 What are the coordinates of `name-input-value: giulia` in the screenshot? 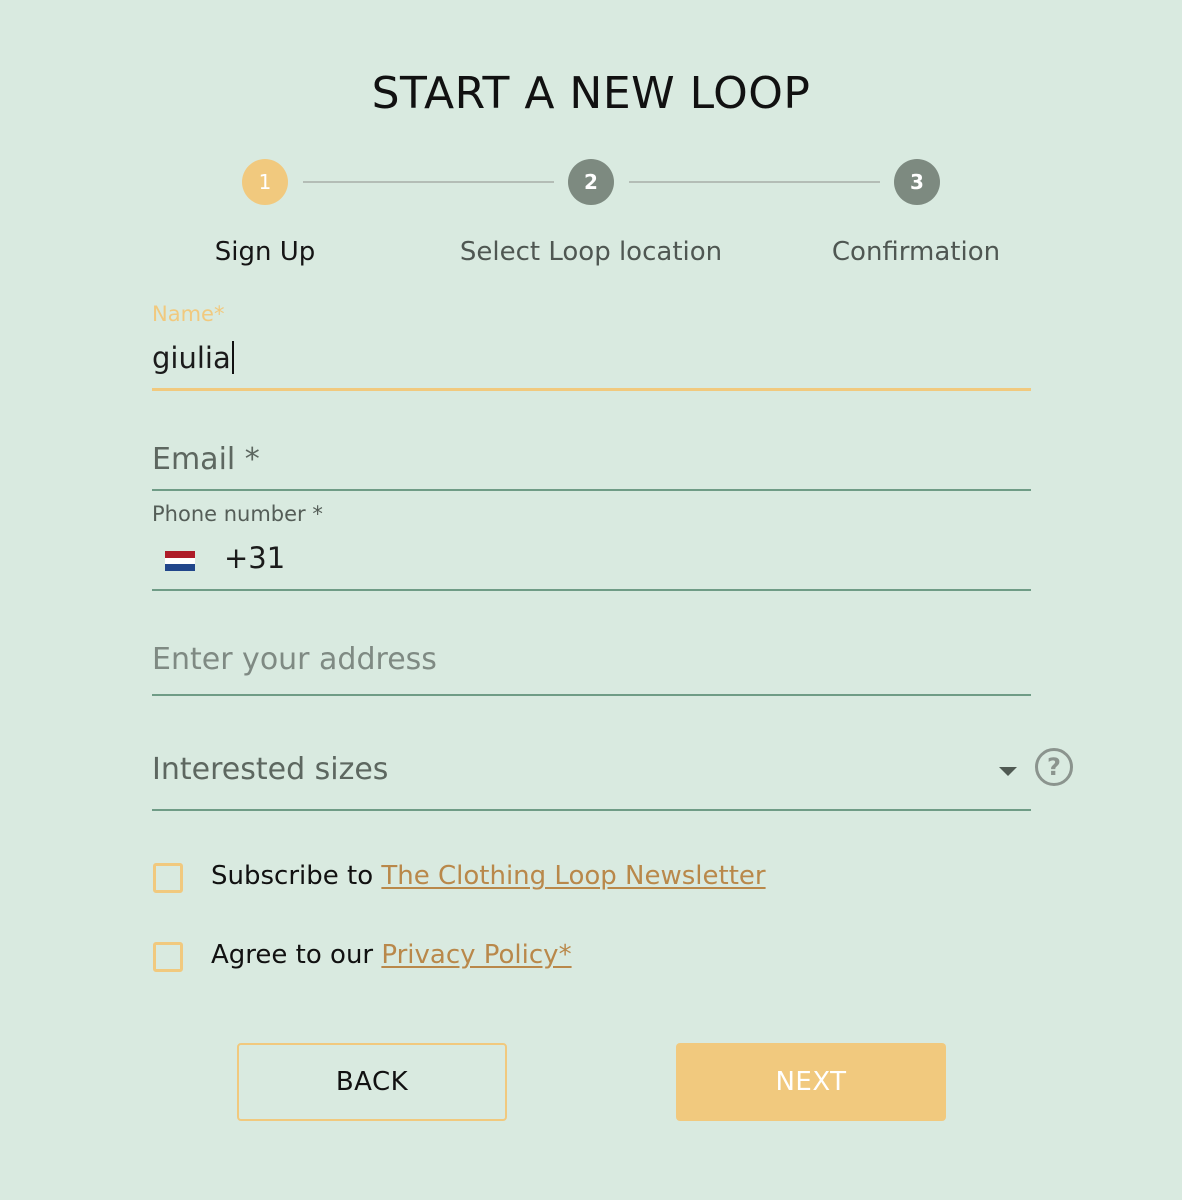 It's located at (191, 358).